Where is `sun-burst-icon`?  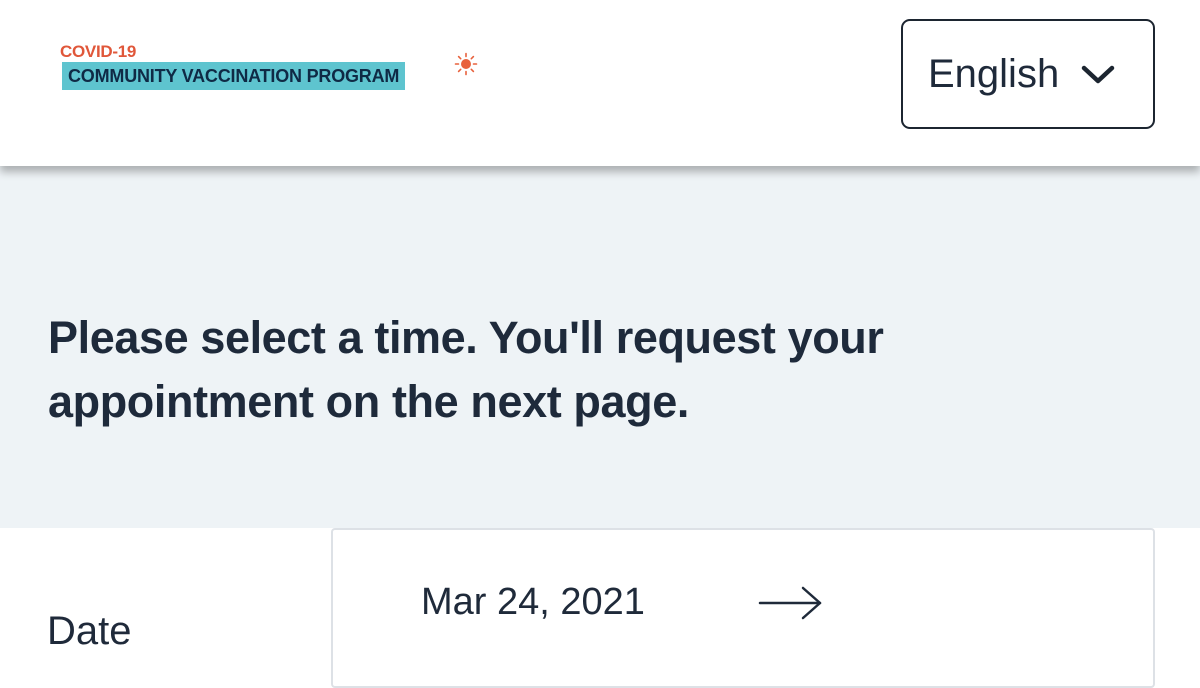 sun-burst-icon is located at coordinates (466, 64).